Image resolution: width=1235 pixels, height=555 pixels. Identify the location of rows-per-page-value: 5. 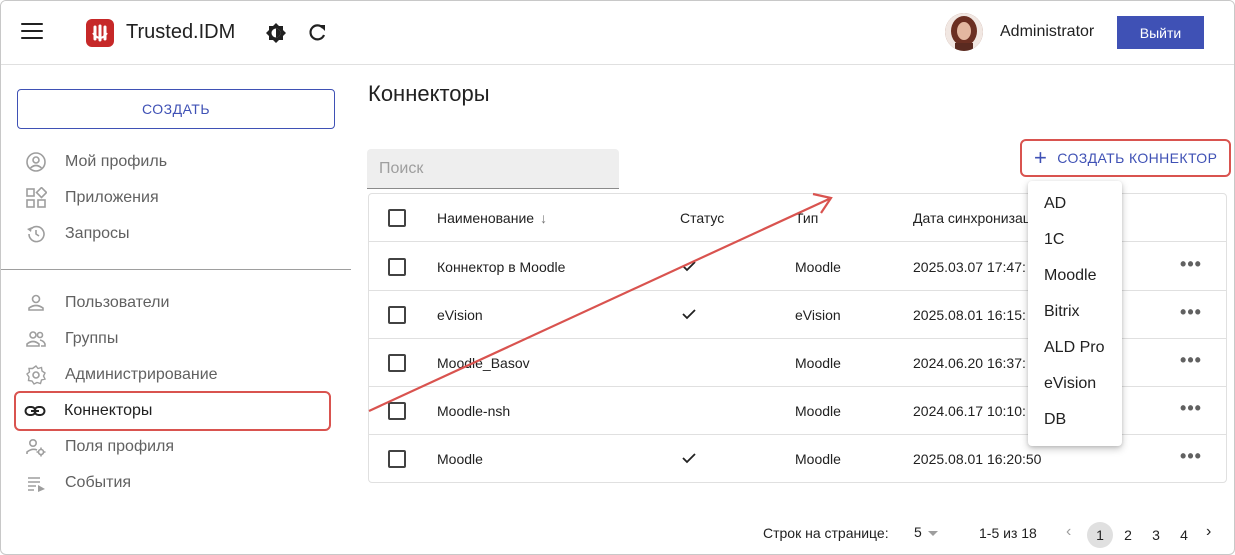
(918, 532).